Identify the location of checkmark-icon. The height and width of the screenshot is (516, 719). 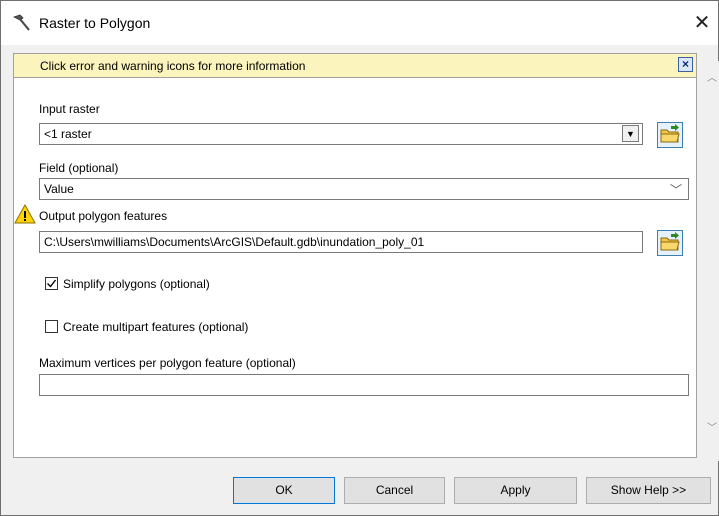
(52, 283).